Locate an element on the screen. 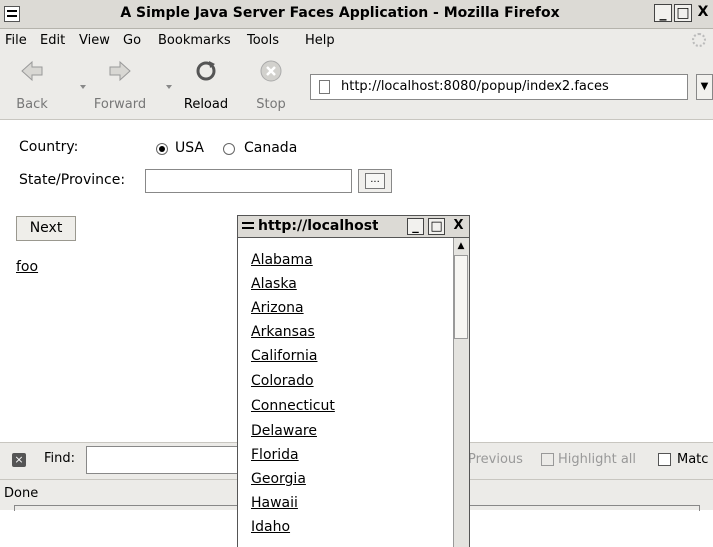 The image size is (713, 547). find-input is located at coordinates (166, 460).